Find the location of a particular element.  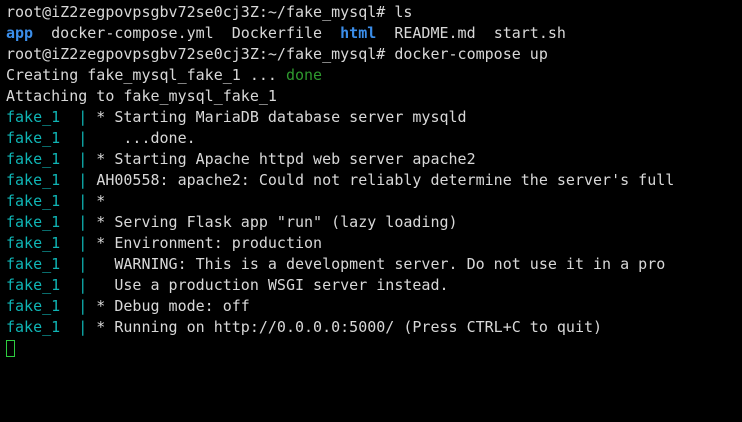

attaching-line: Attaching to fake_mysql_fake_1 is located at coordinates (374, 96).